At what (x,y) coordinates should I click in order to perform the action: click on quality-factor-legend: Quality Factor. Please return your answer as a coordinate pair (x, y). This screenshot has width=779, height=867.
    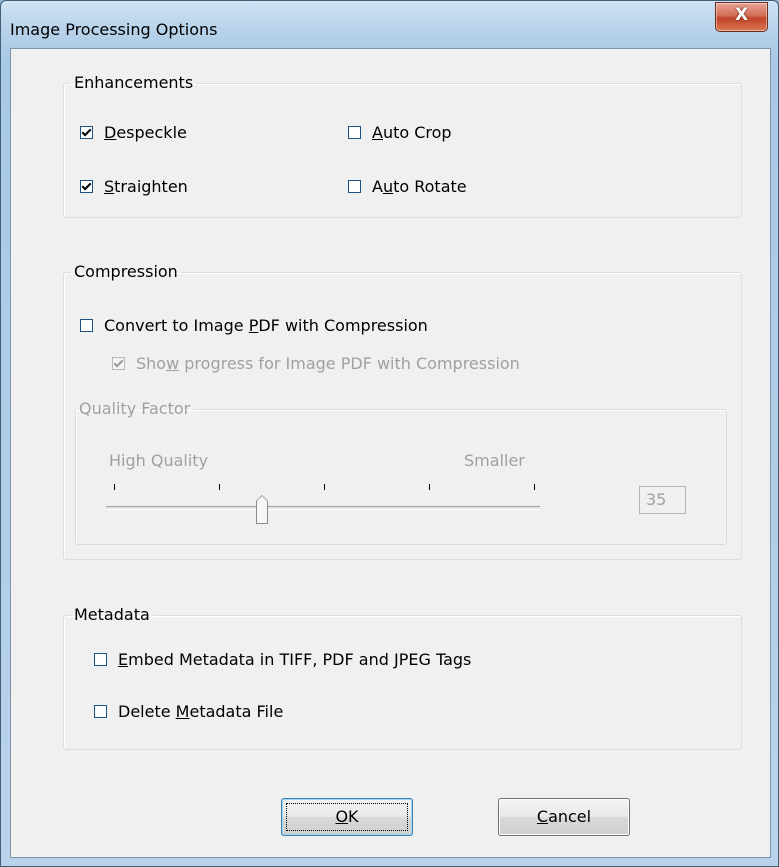
    Looking at the image, I should click on (135, 408).